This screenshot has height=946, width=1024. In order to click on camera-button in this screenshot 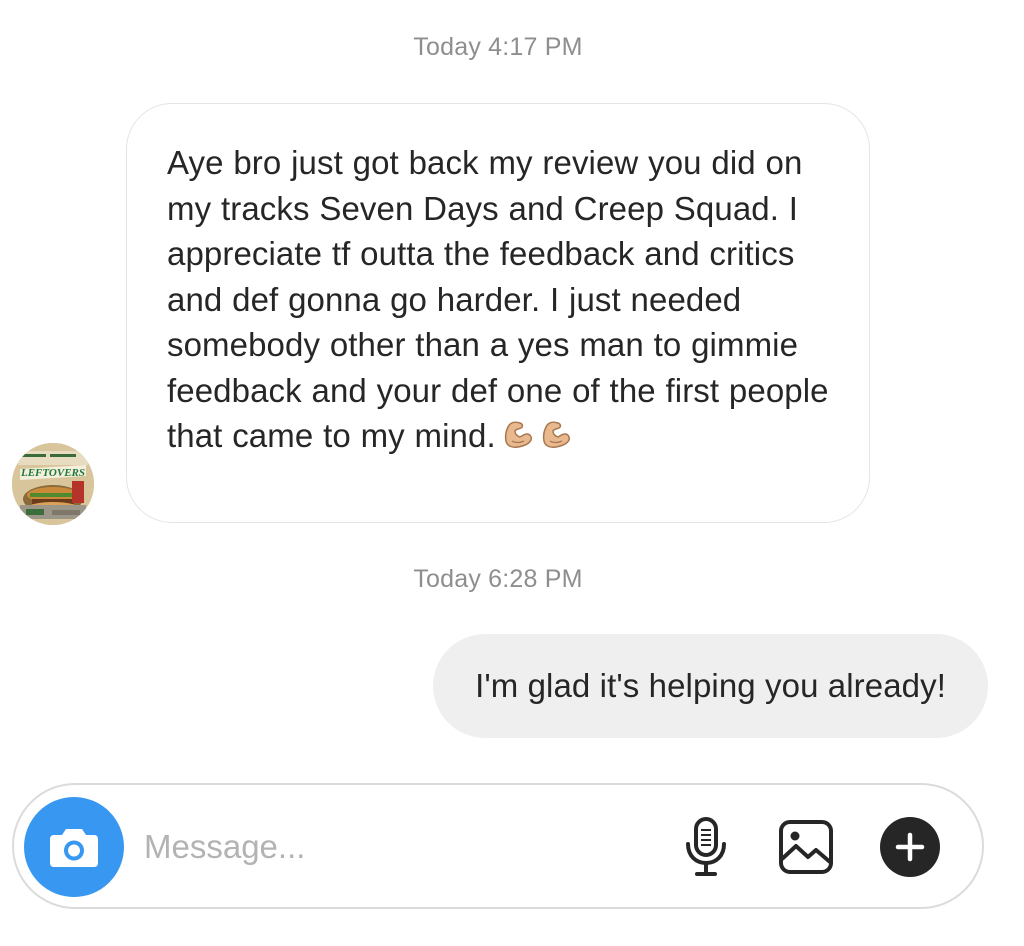, I will do `click(74, 847)`.